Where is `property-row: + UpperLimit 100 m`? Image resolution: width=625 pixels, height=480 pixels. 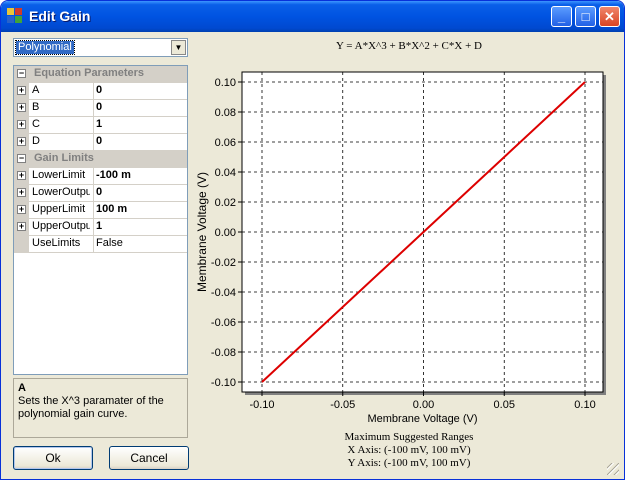 property-row: + UpperLimit 100 m is located at coordinates (100, 210).